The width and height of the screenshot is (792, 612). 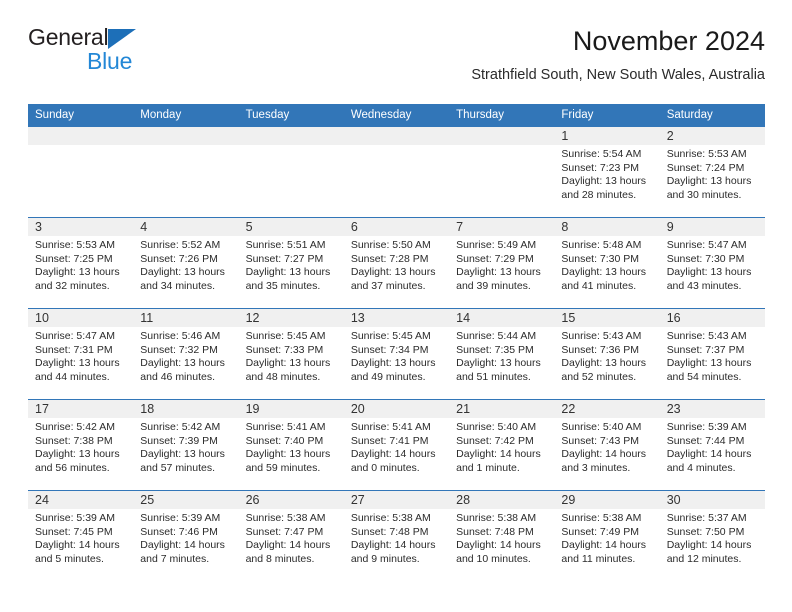 I want to click on daylight-duration-line2: and 7 minutes., so click(x=175, y=558).